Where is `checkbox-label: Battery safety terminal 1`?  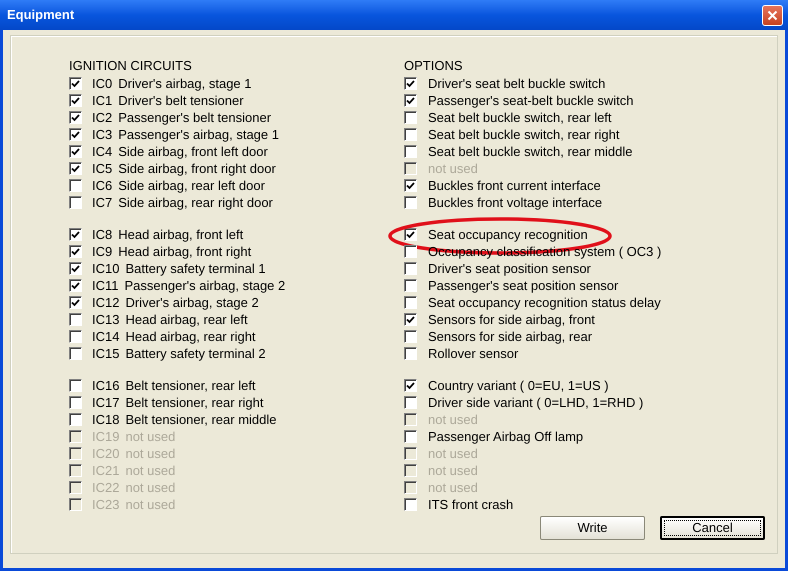 checkbox-label: Battery safety terminal 1 is located at coordinates (195, 269).